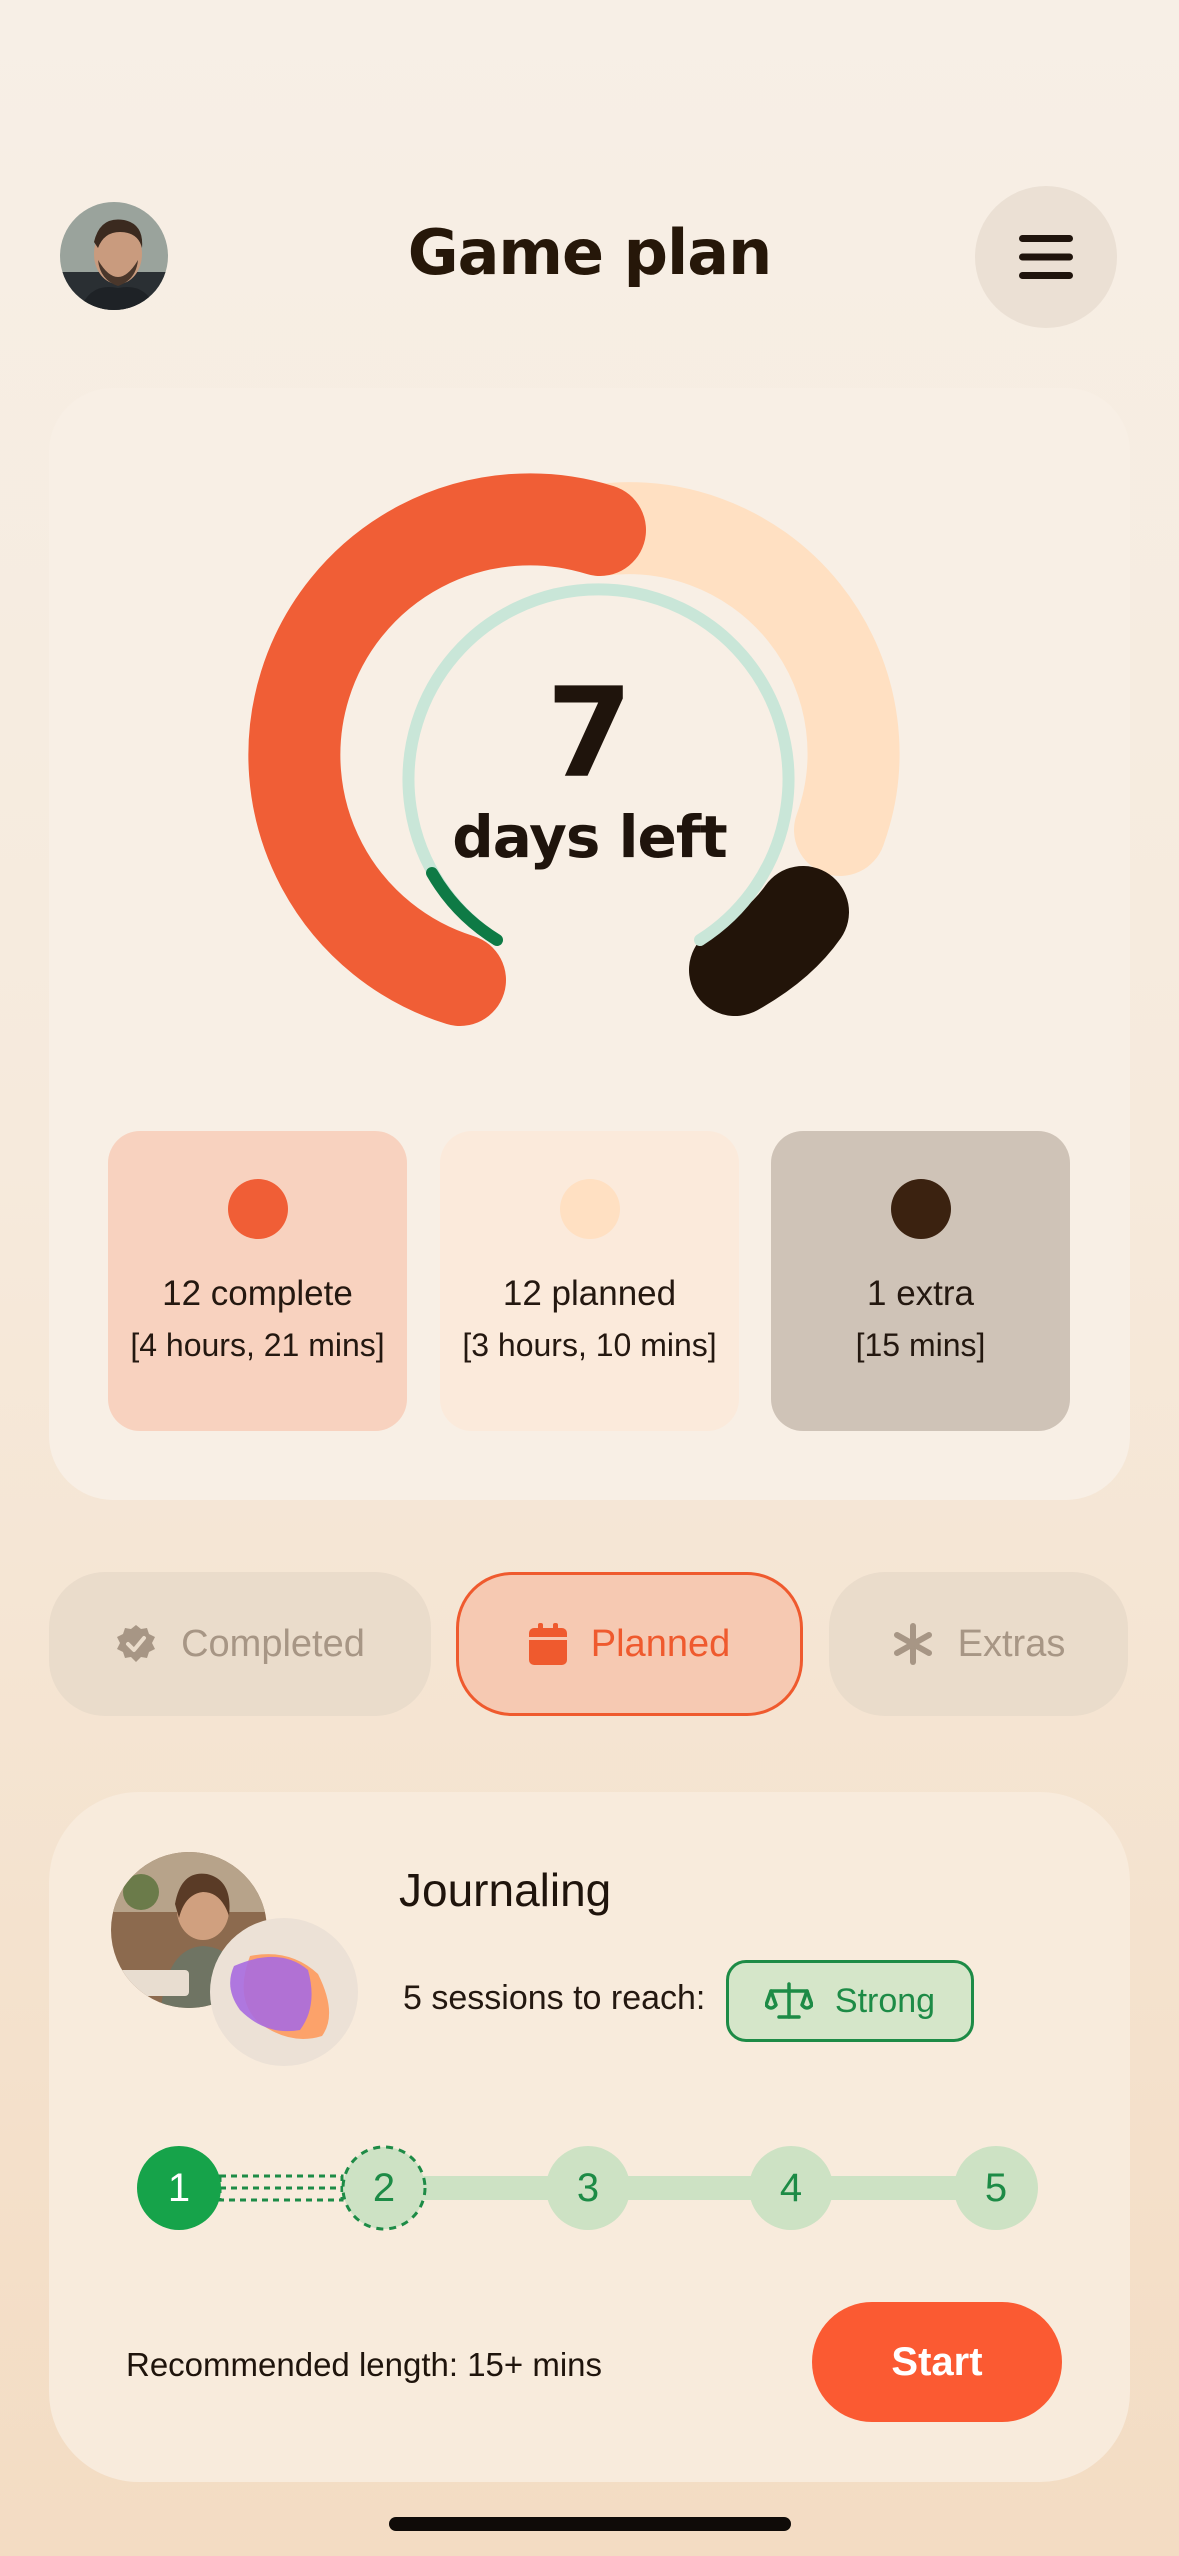 The width and height of the screenshot is (1179, 2556). What do you see at coordinates (769, 941) in the screenshot?
I see `ring-extra-segment` at bounding box center [769, 941].